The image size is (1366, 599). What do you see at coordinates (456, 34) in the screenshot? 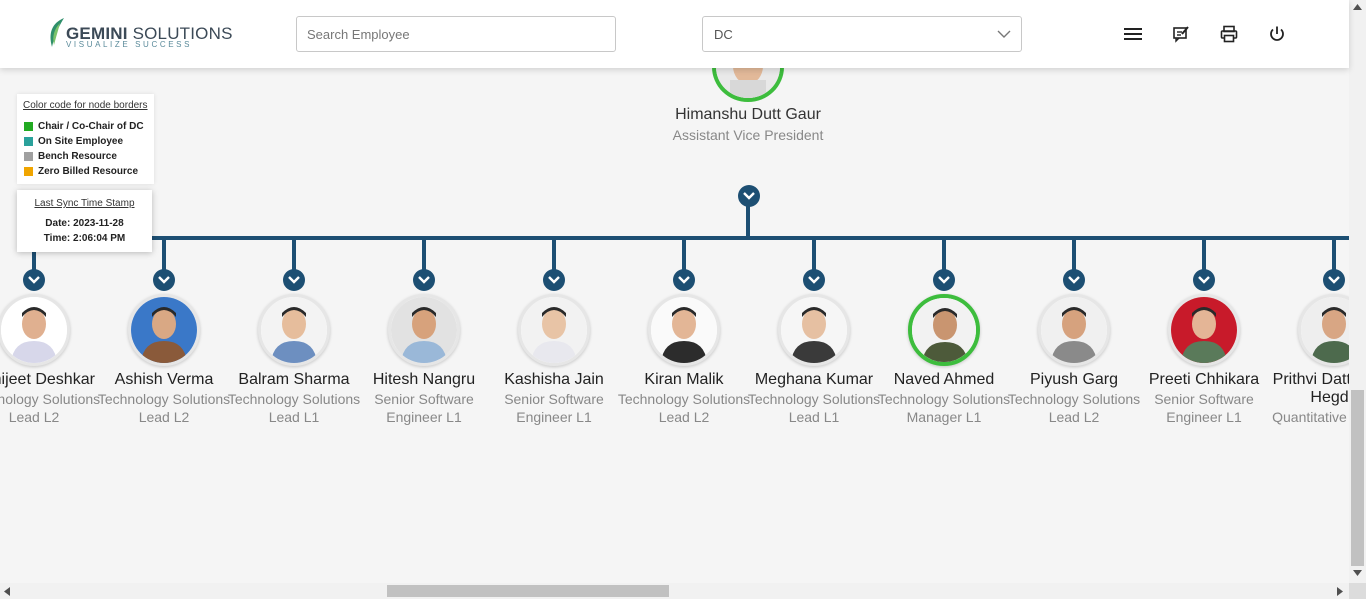
I see `search-employee-input` at bounding box center [456, 34].